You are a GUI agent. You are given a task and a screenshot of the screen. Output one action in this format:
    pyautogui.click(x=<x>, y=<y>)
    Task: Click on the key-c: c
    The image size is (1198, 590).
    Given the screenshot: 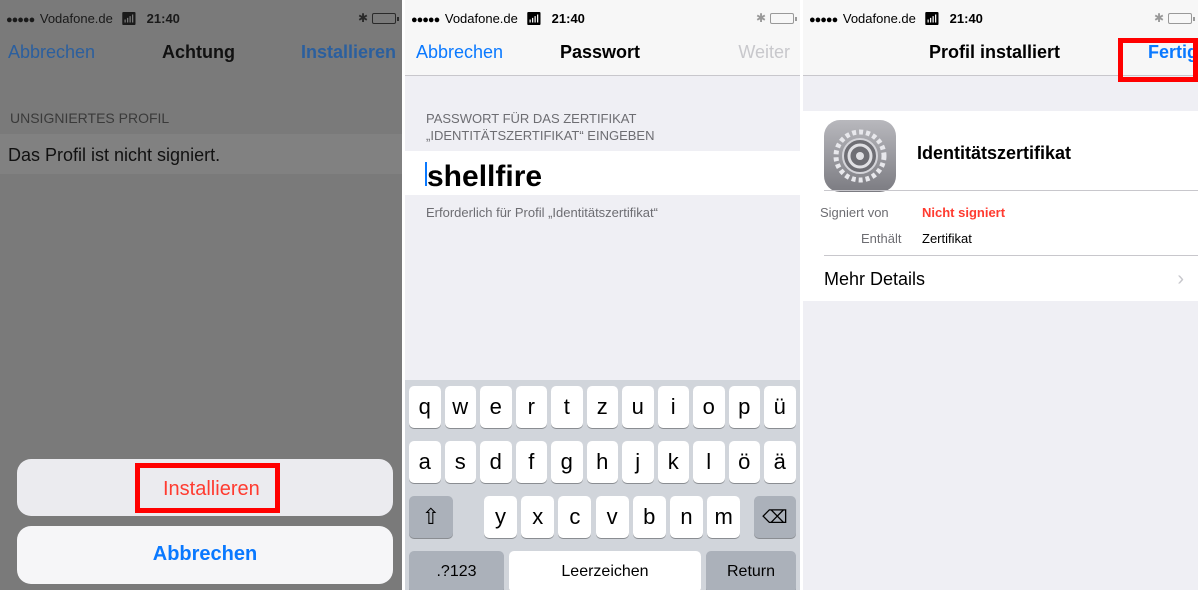 What is the action you would take?
    pyautogui.click(x=575, y=517)
    